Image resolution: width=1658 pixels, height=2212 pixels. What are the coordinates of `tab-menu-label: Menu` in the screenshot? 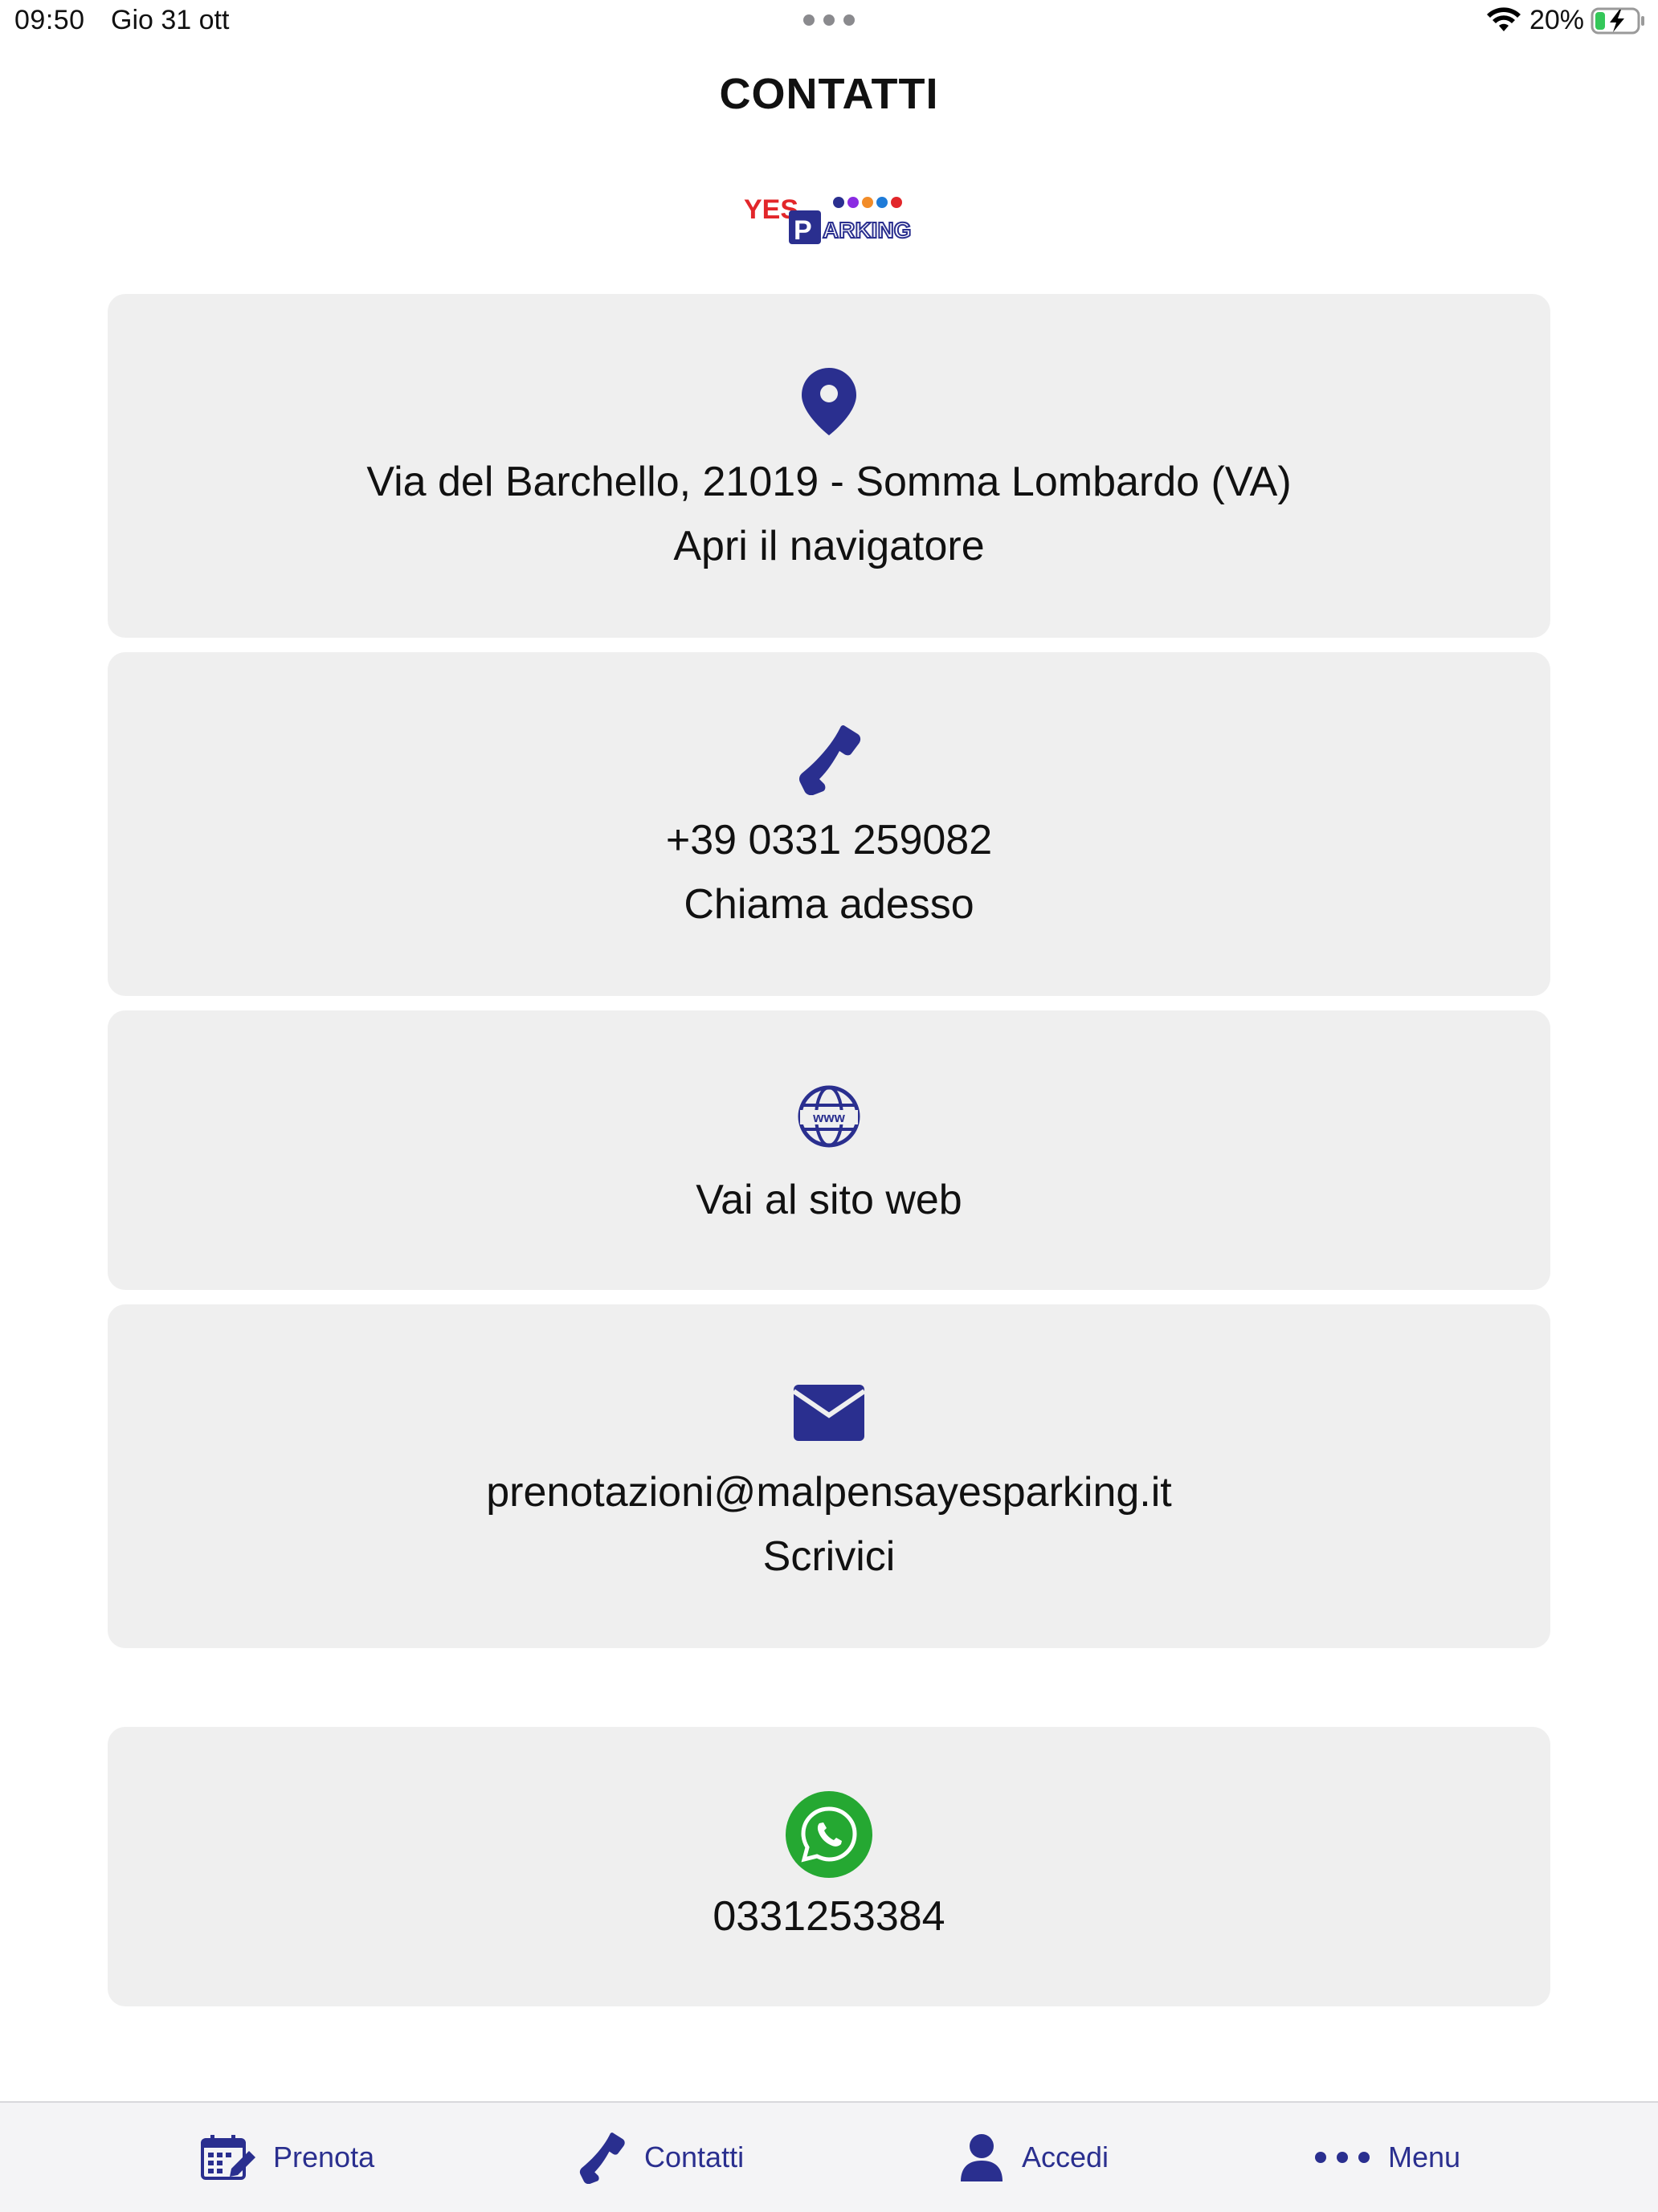 It's located at (1424, 2157).